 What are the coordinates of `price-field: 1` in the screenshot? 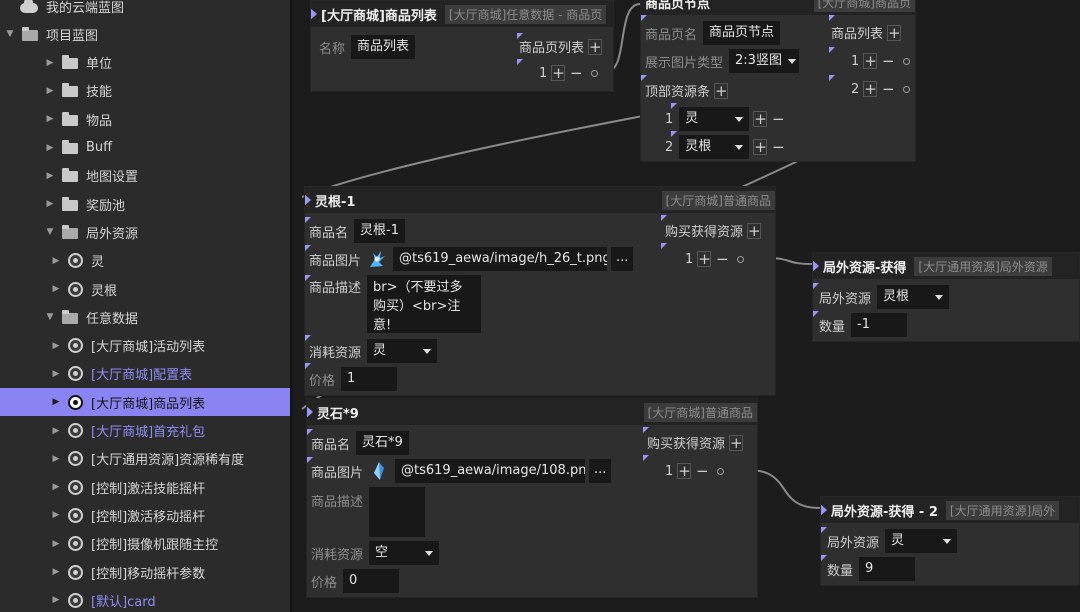 It's located at (369, 379).